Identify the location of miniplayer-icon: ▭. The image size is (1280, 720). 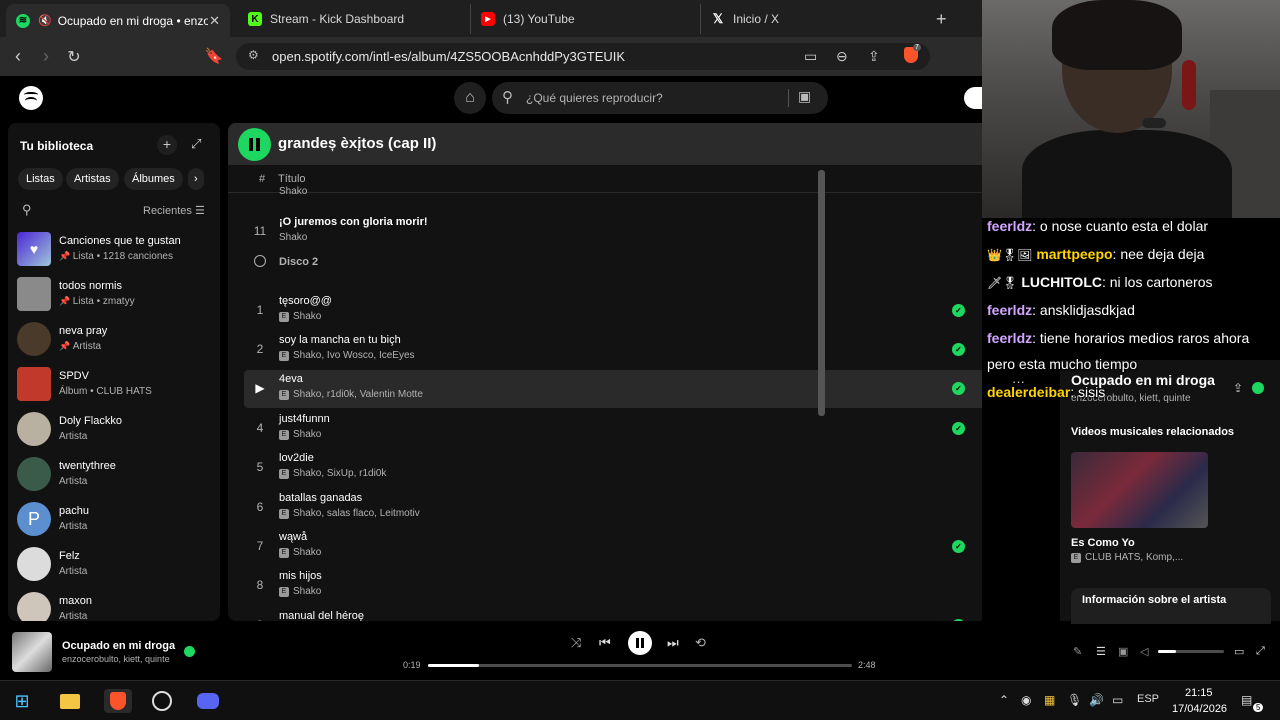
(1239, 651).